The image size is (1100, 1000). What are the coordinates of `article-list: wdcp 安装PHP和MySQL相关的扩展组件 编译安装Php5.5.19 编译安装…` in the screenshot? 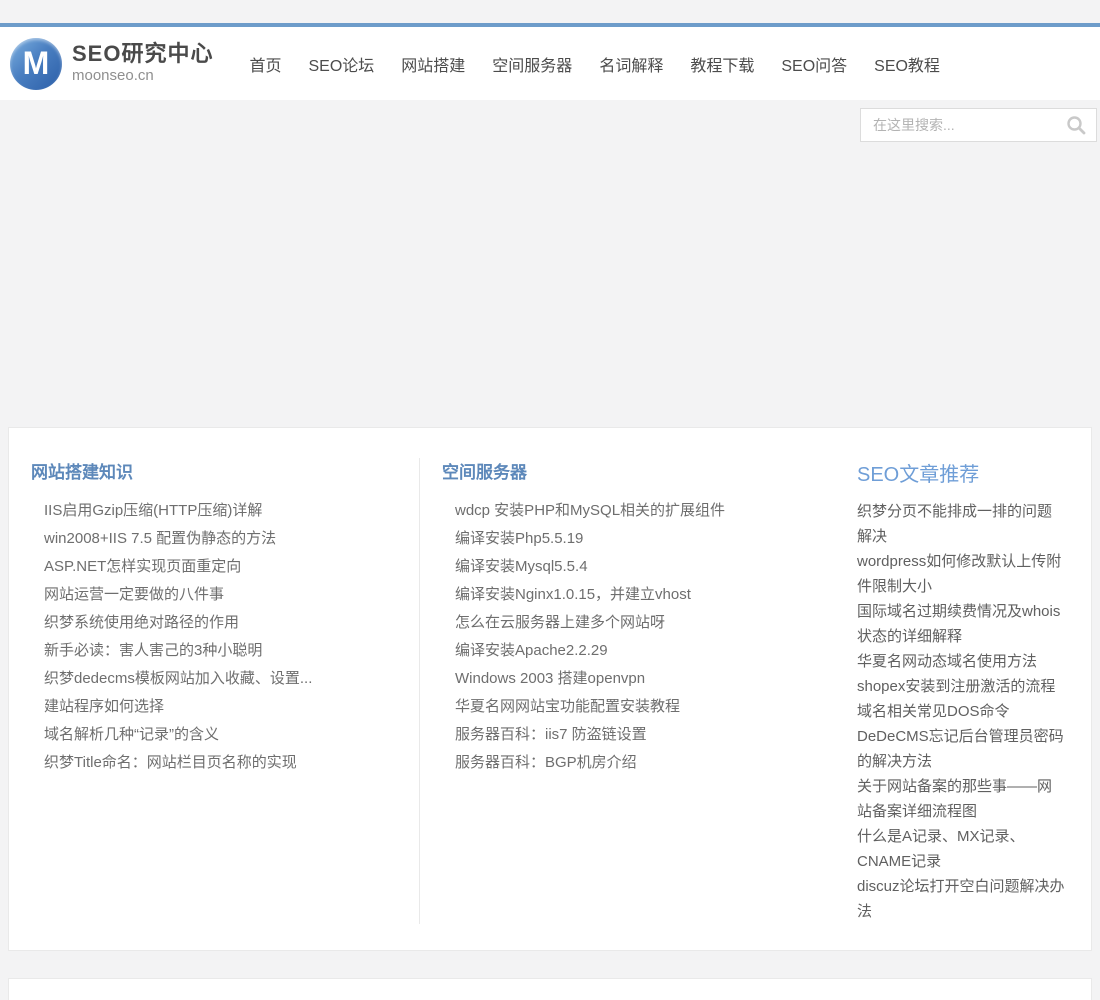 It's located at (640, 637).